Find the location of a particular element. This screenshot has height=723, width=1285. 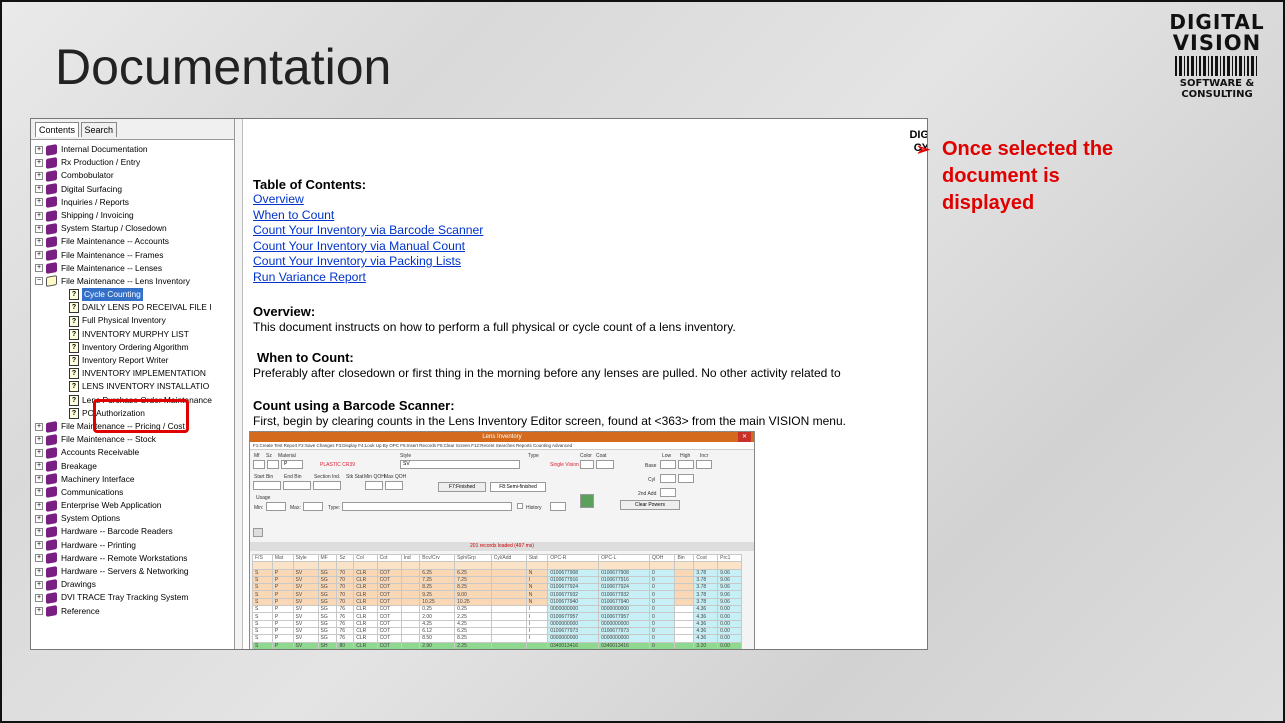

toc-item: ? Full Physical Inventory is located at coordinates (134, 320).